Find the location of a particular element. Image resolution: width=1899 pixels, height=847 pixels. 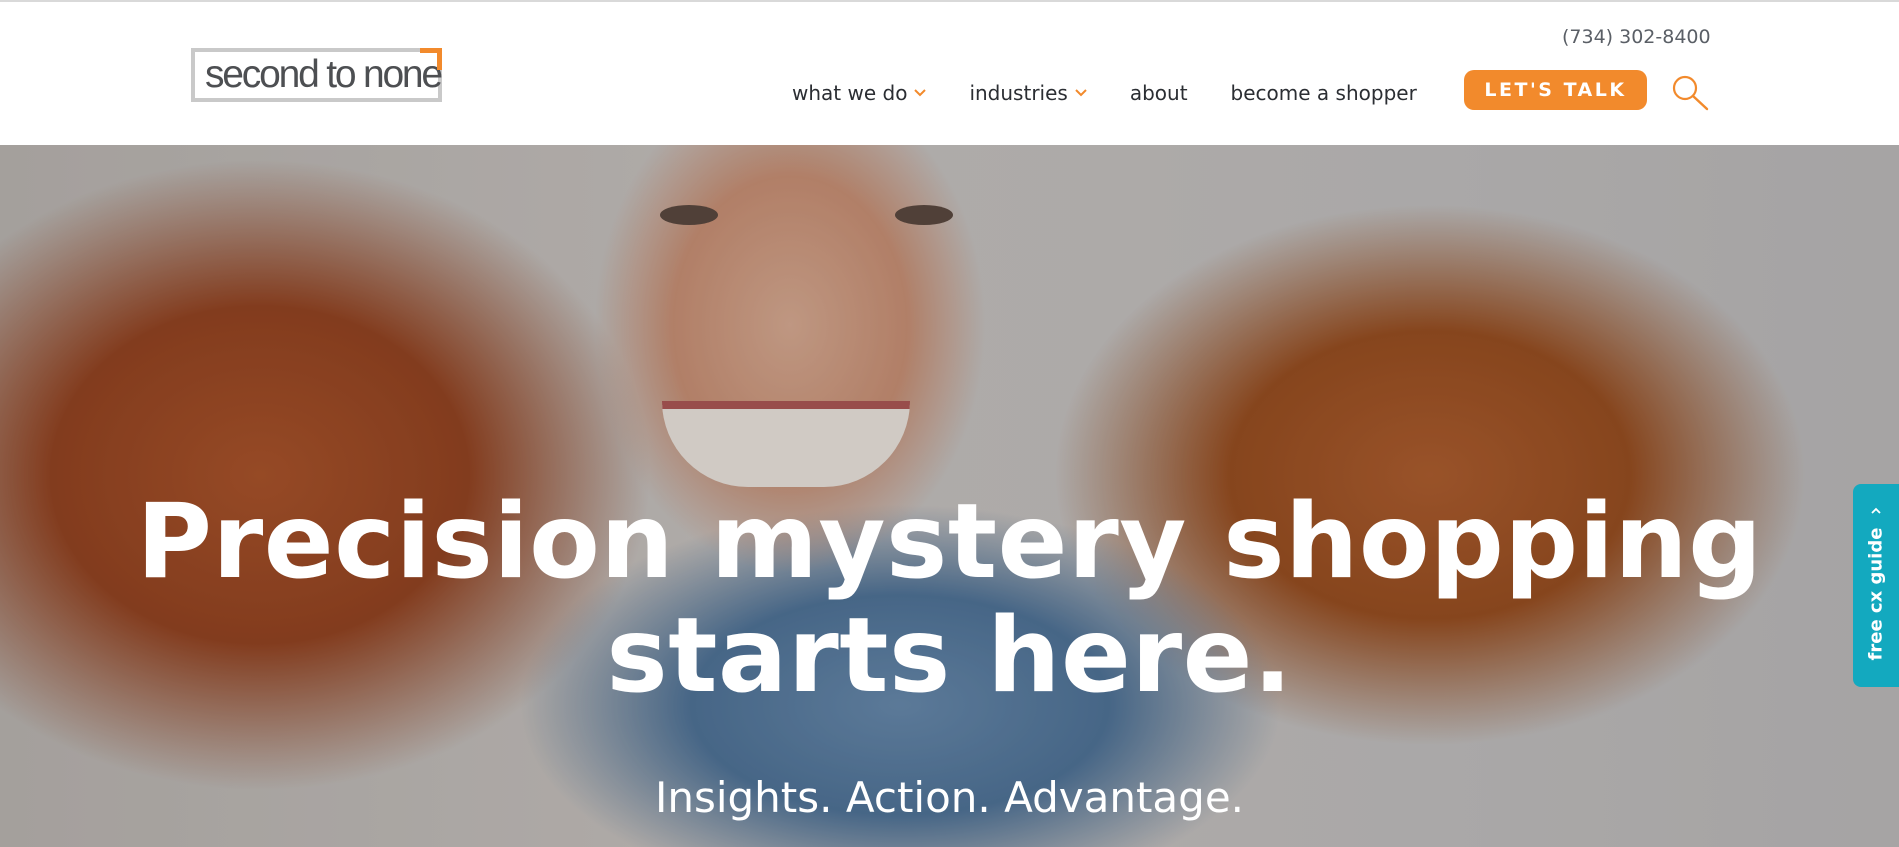

nav-label: about is located at coordinates (1158, 93).